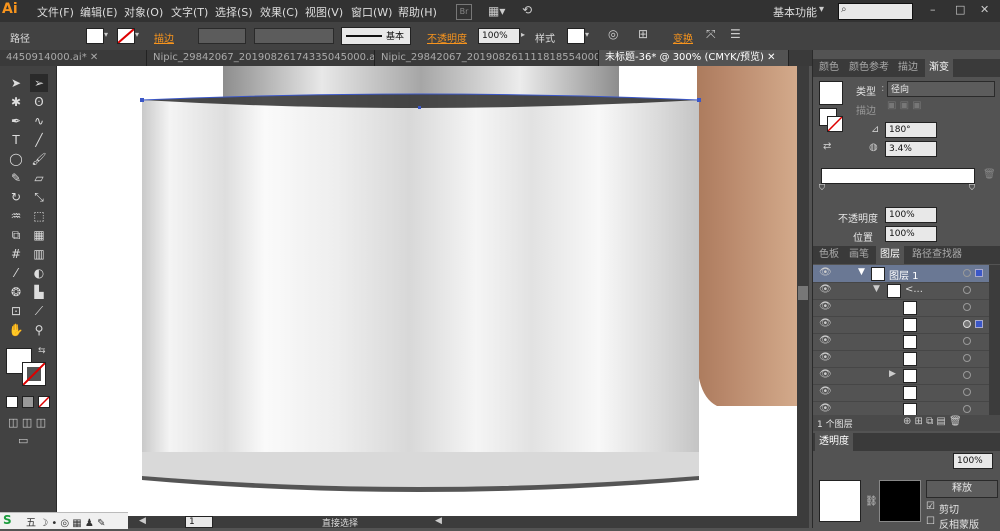 The height and width of the screenshot is (531, 1000). What do you see at coordinates (834, 442) in the screenshot?
I see `tab-transparency: 透明度` at bounding box center [834, 442].